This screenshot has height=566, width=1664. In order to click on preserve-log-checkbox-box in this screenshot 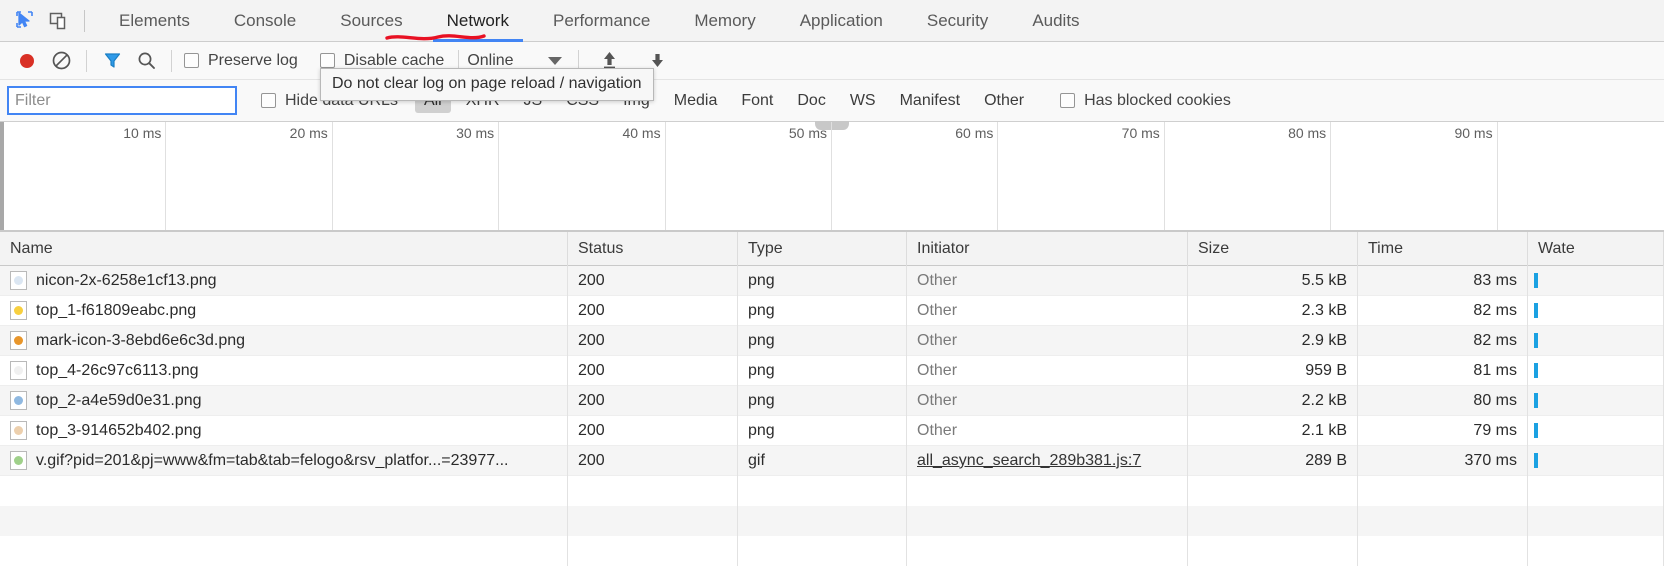, I will do `click(191, 60)`.